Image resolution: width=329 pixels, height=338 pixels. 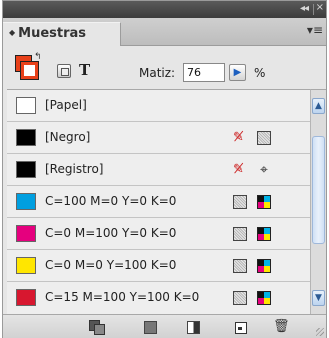 I want to click on tint-label: Matiz:, so click(x=157, y=73).